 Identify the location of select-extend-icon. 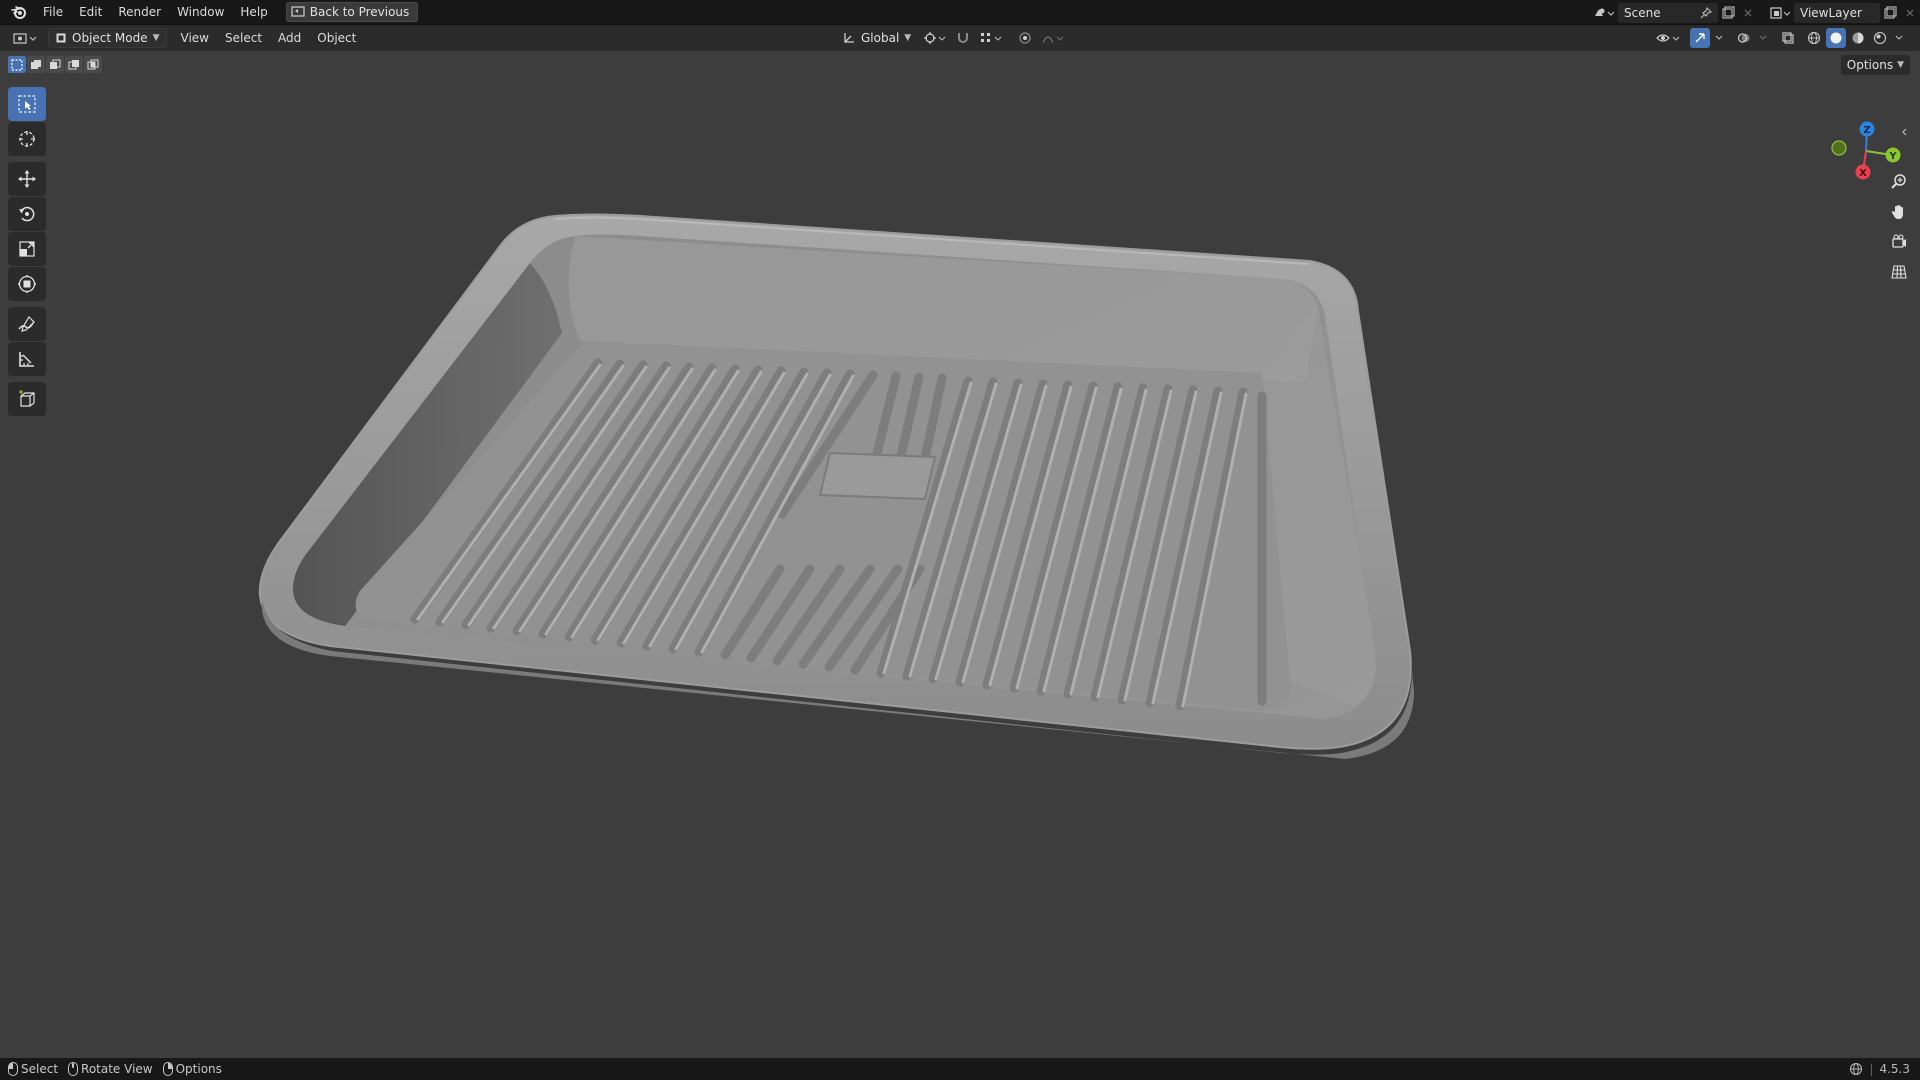
(36, 64).